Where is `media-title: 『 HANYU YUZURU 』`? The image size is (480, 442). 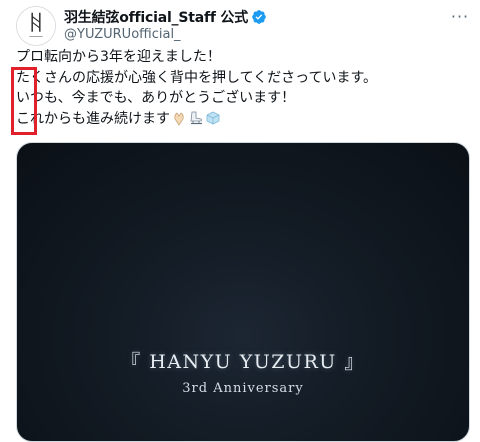 media-title: 『 HANYU YUZURU 』 is located at coordinates (243, 362).